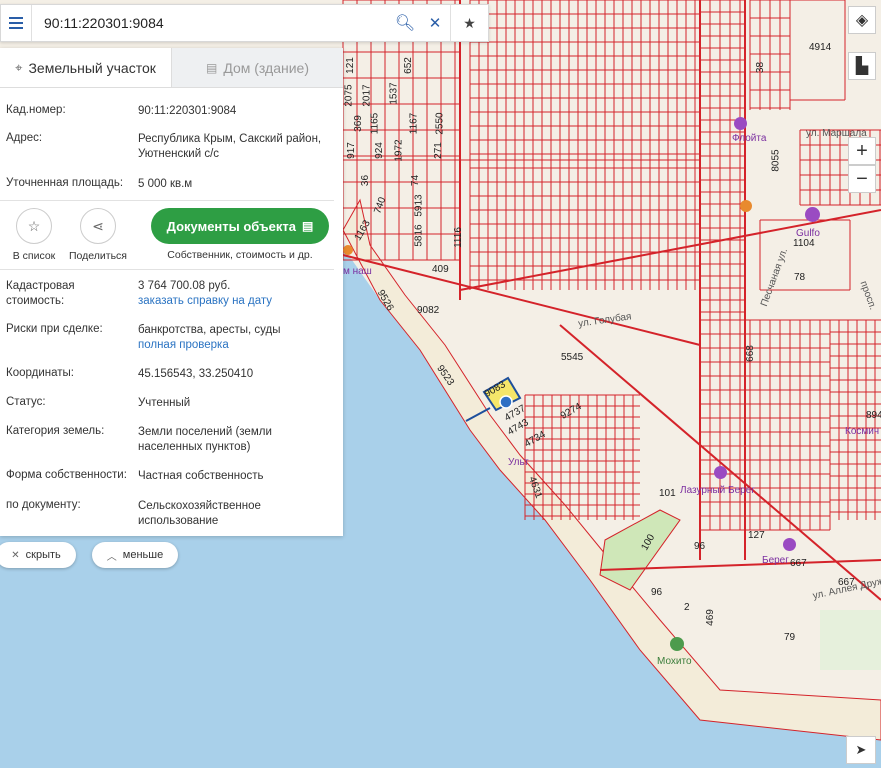 The width and height of the screenshot is (881, 768). What do you see at coordinates (34, 256) in the screenshot?
I see `favorite-label: В список` at bounding box center [34, 256].